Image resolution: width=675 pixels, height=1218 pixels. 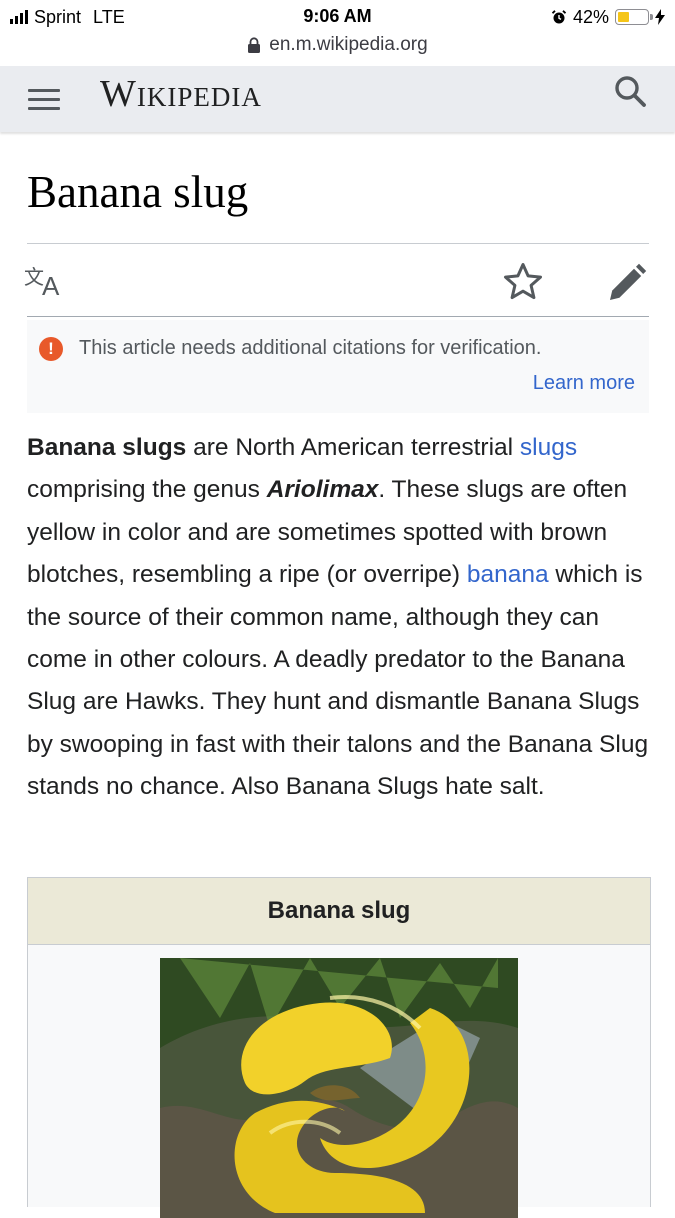 What do you see at coordinates (147, 490) in the screenshot?
I see `paragraph-text: comprising the genus` at bounding box center [147, 490].